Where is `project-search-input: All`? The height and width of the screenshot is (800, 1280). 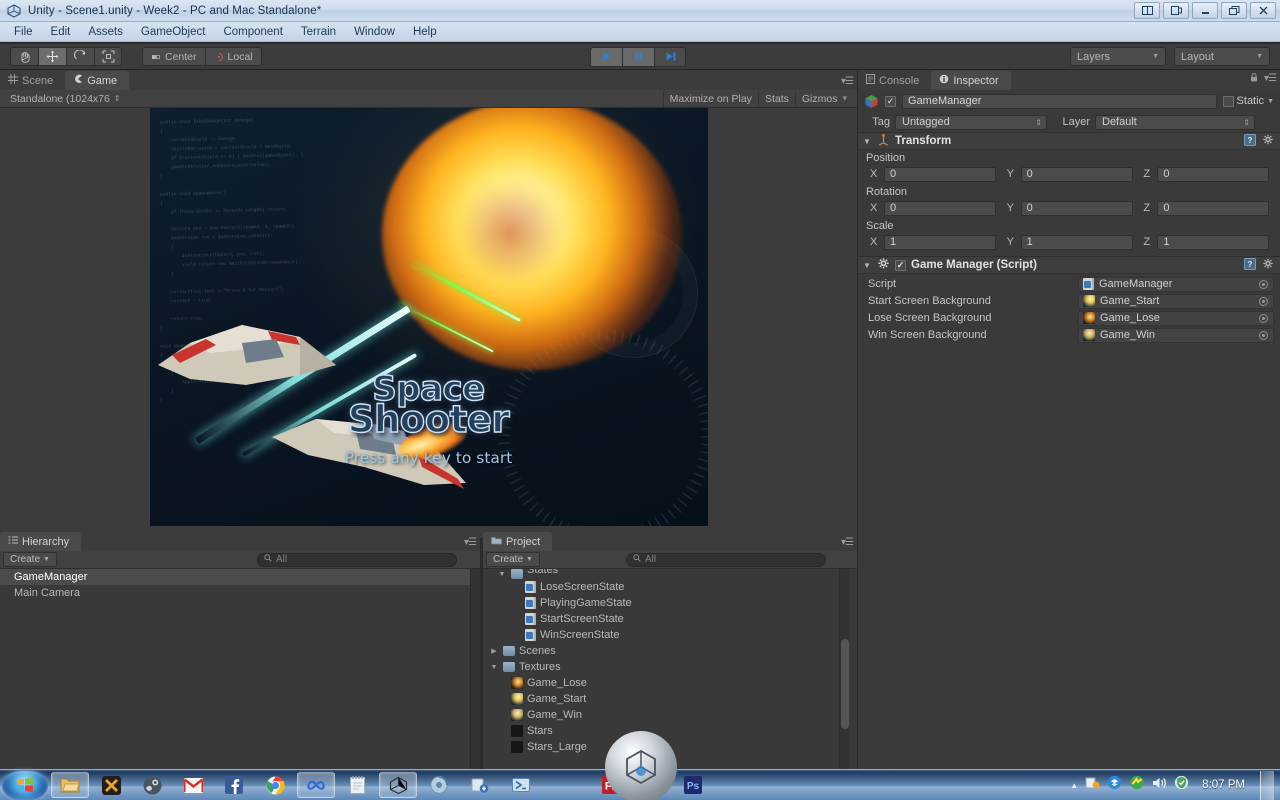 project-search-input: All is located at coordinates (725, 559).